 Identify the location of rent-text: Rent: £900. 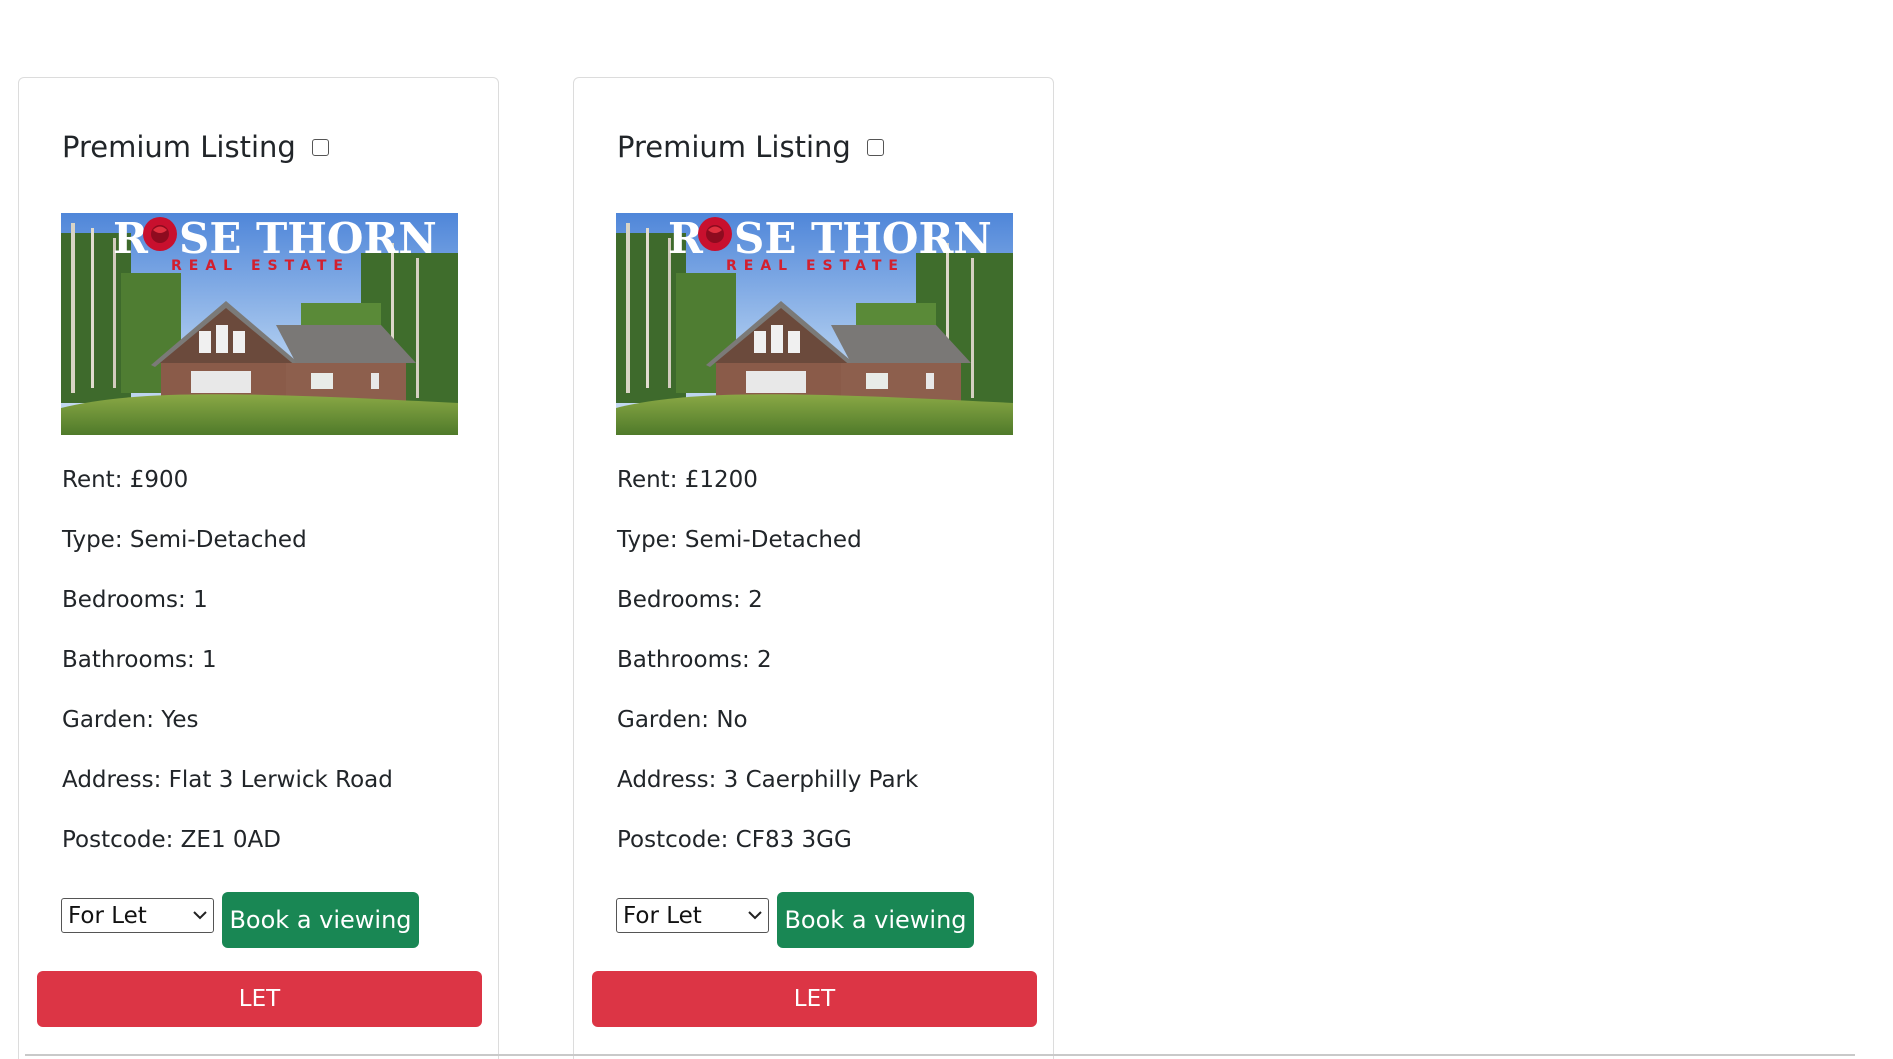
(125, 480).